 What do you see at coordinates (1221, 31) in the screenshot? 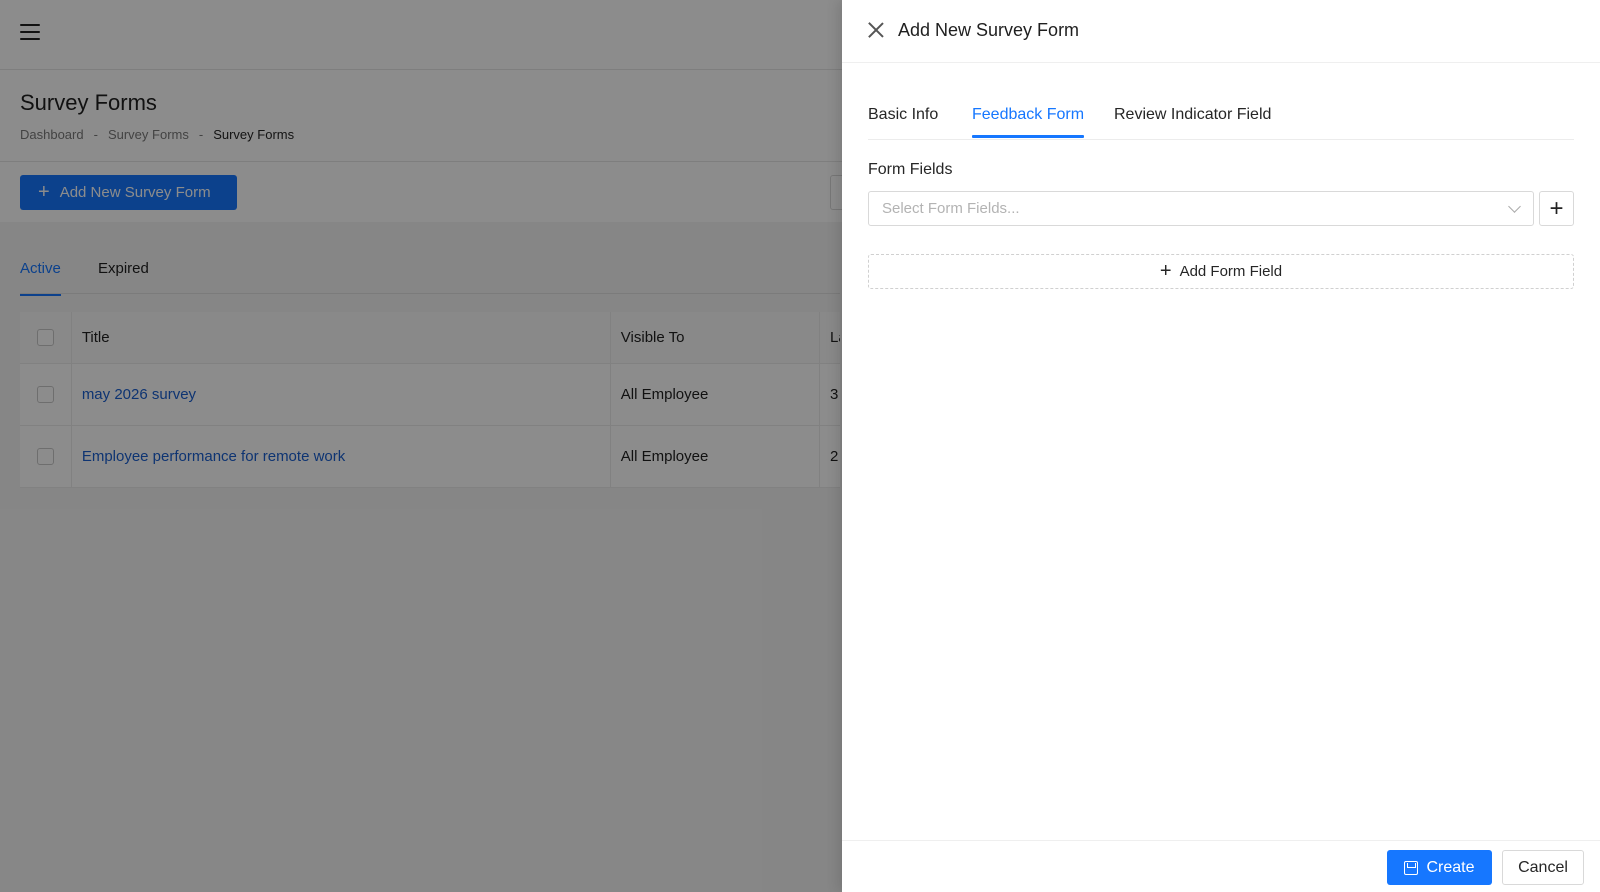
I see `drawer-header: Add New Survey Form` at bounding box center [1221, 31].